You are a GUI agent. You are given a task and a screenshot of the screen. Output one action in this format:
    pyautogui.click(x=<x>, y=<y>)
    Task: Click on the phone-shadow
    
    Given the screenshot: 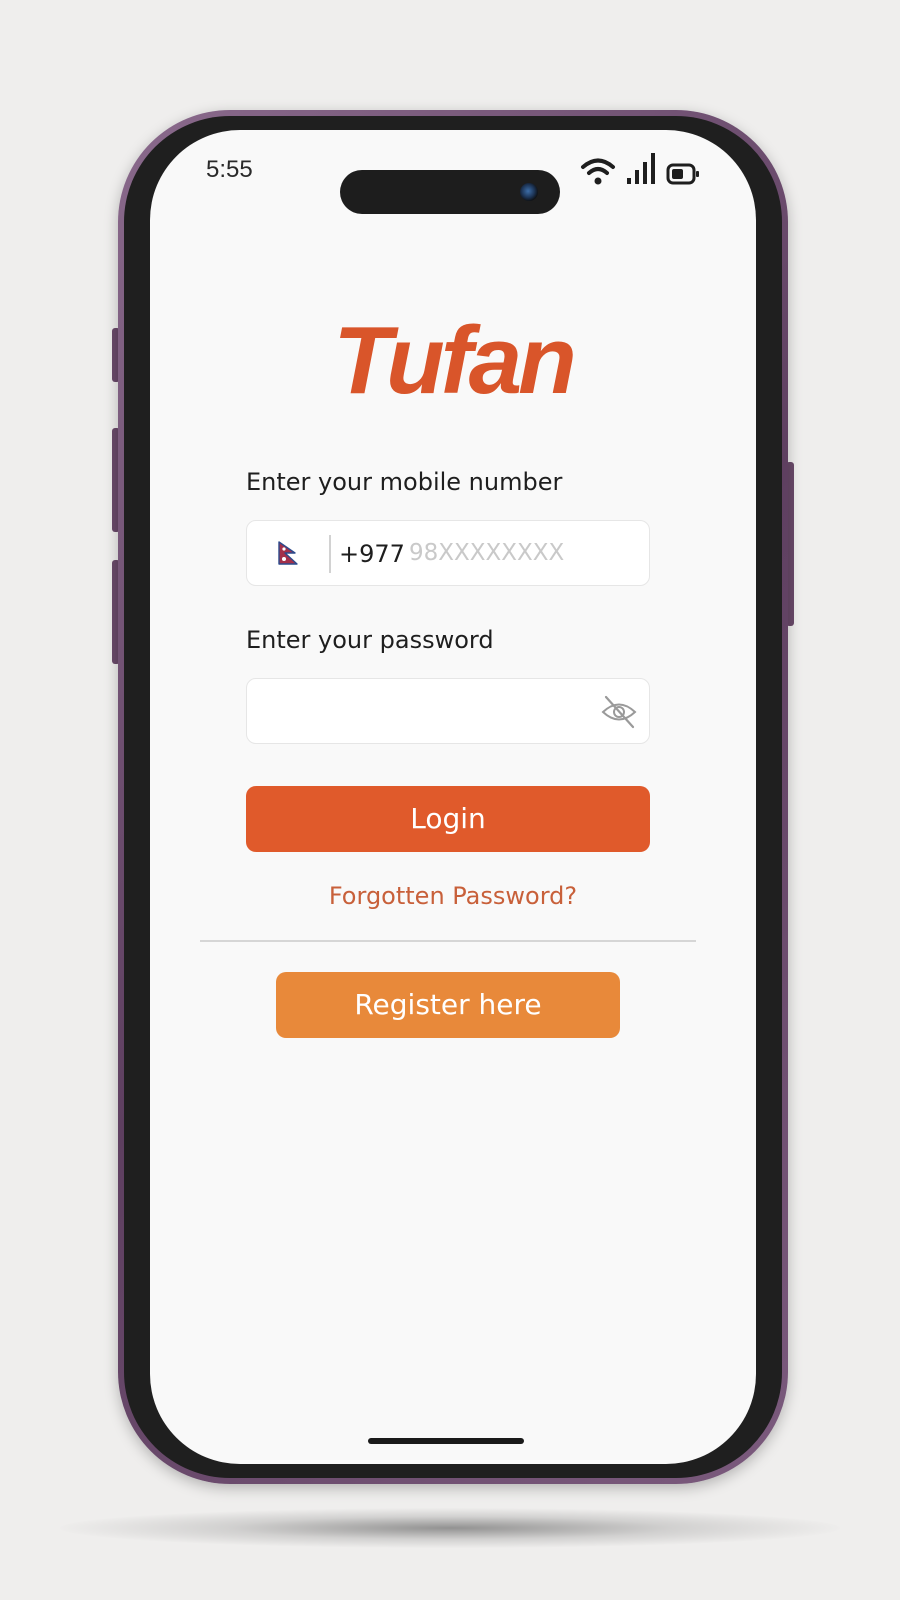 What is the action you would take?
    pyautogui.click(x=450, y=1528)
    